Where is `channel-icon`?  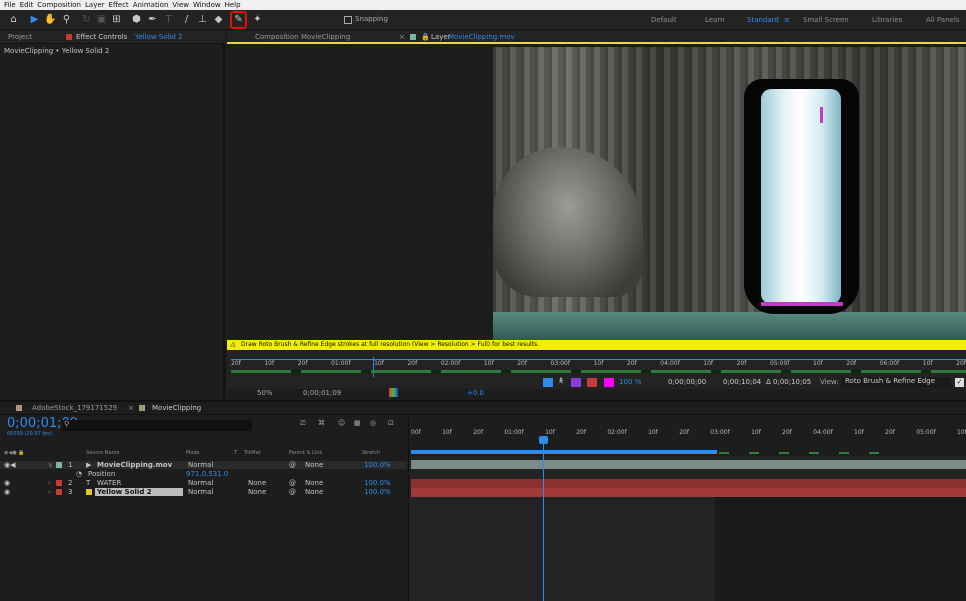
channel-icon is located at coordinates (393, 392).